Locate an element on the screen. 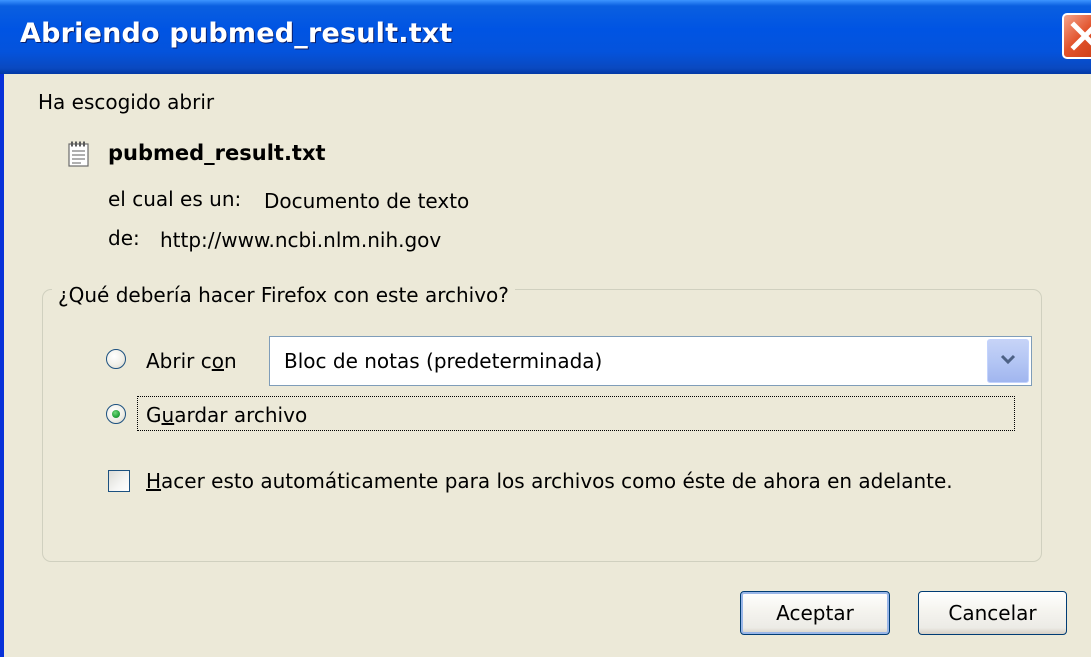 The height and width of the screenshot is (657, 1091). file-type-value: Documento de texto is located at coordinates (367, 201).